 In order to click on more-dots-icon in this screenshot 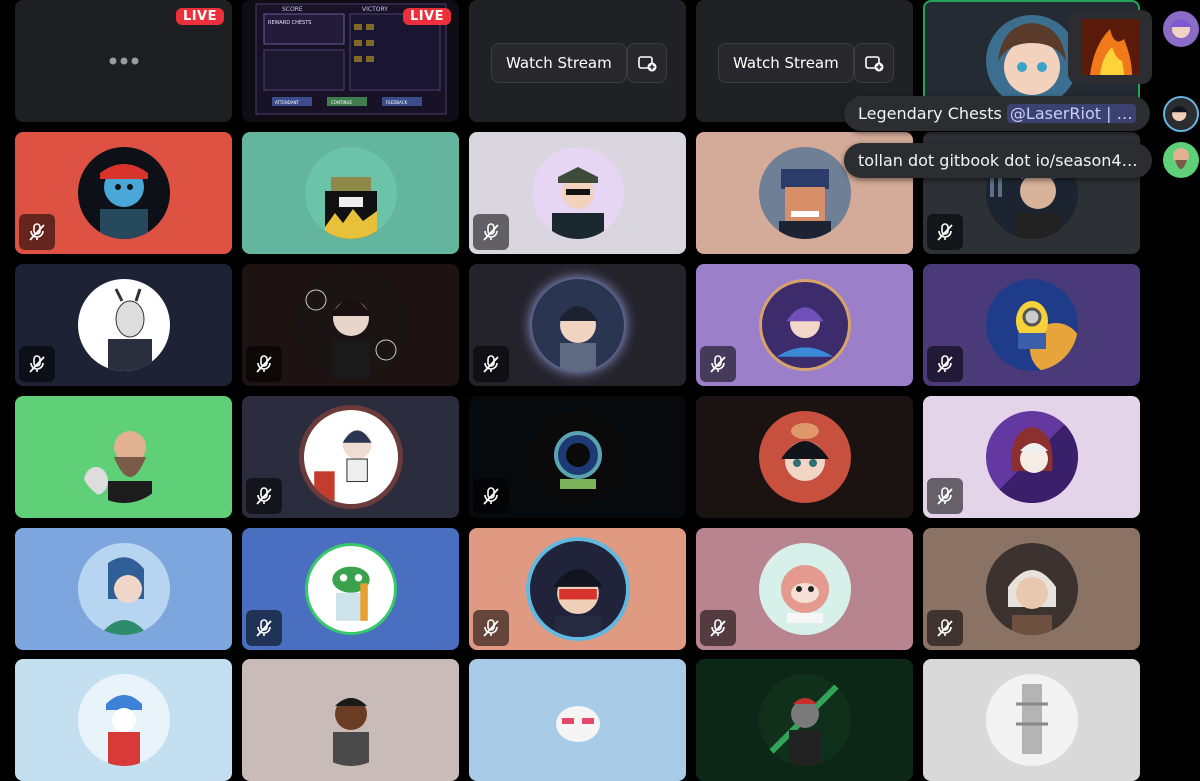, I will do `click(123, 61)`.